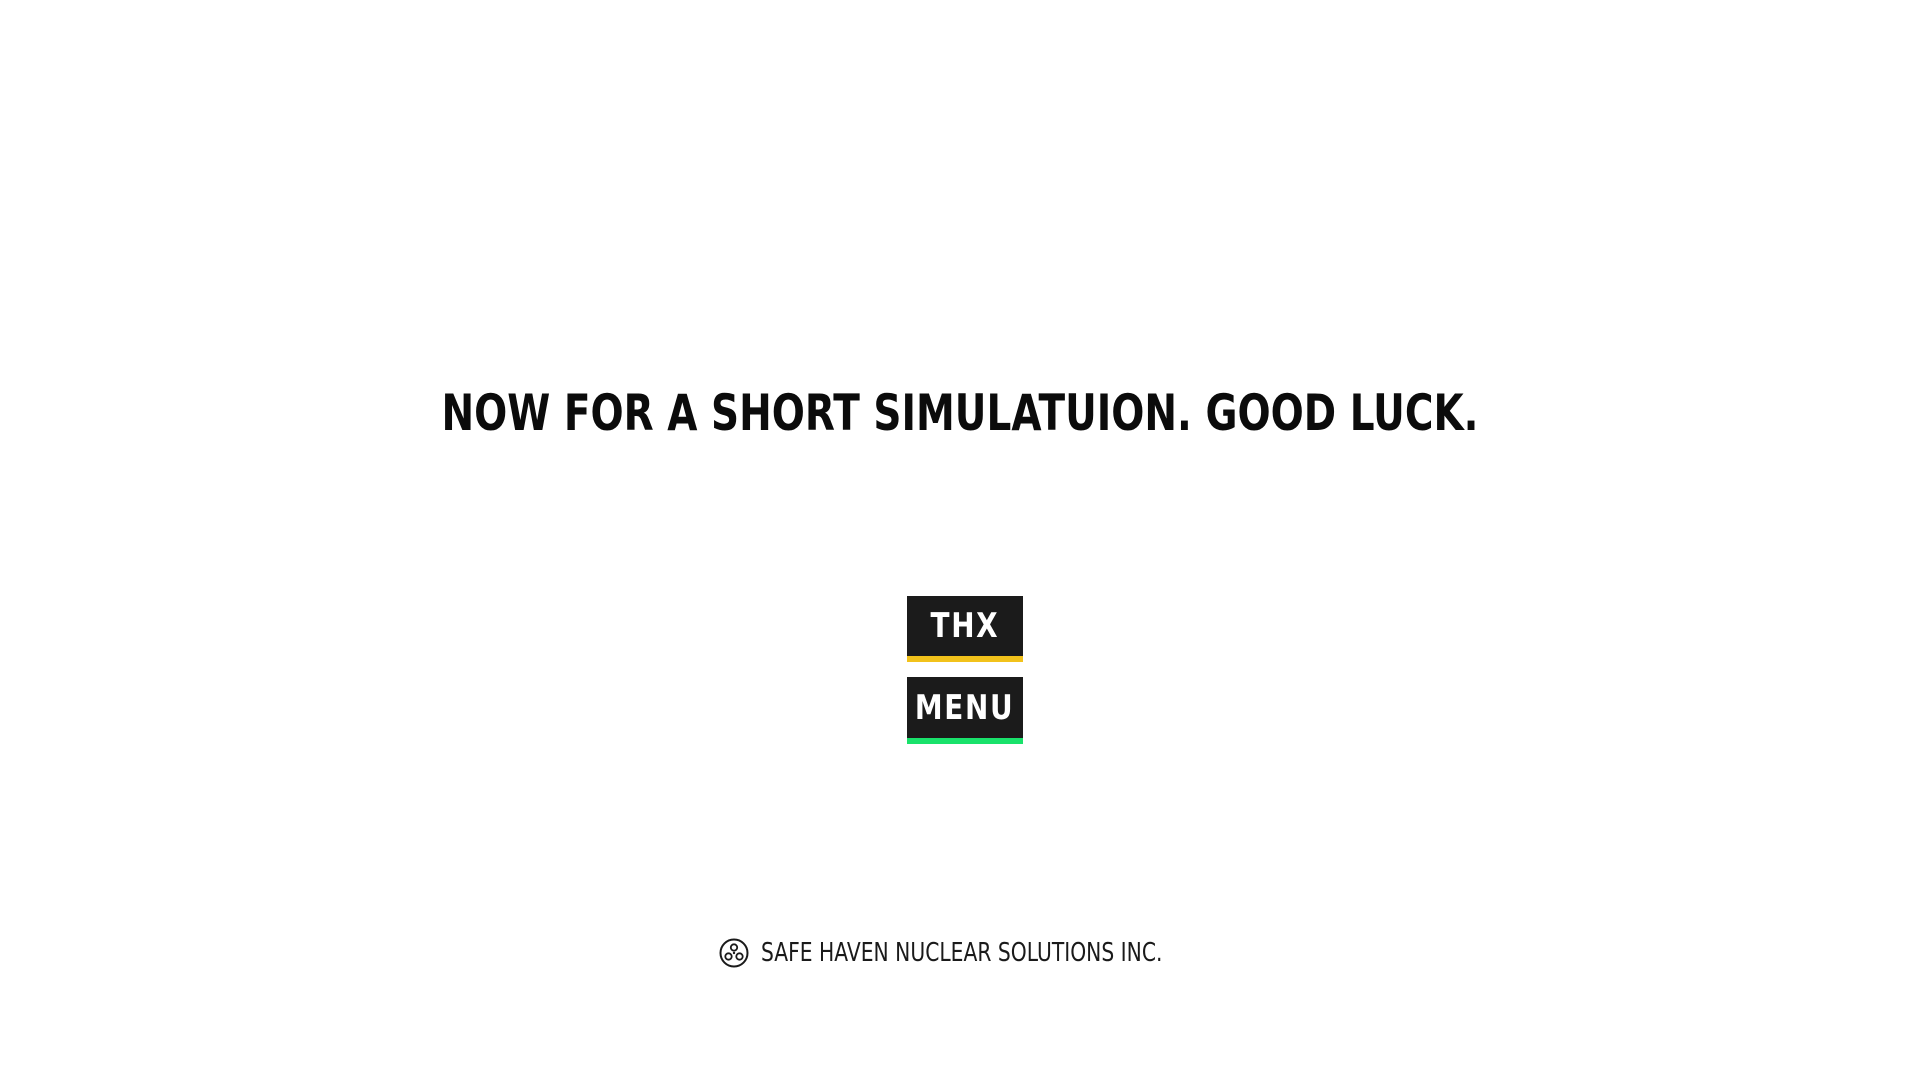  I want to click on thx-button: THX, so click(965, 629).